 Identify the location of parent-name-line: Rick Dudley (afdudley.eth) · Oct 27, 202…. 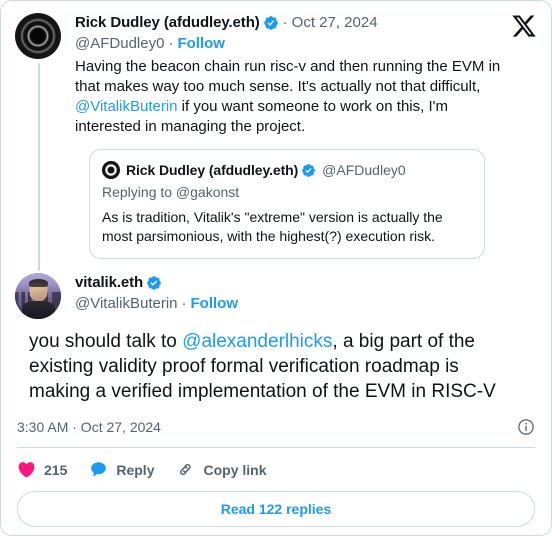
(294, 23).